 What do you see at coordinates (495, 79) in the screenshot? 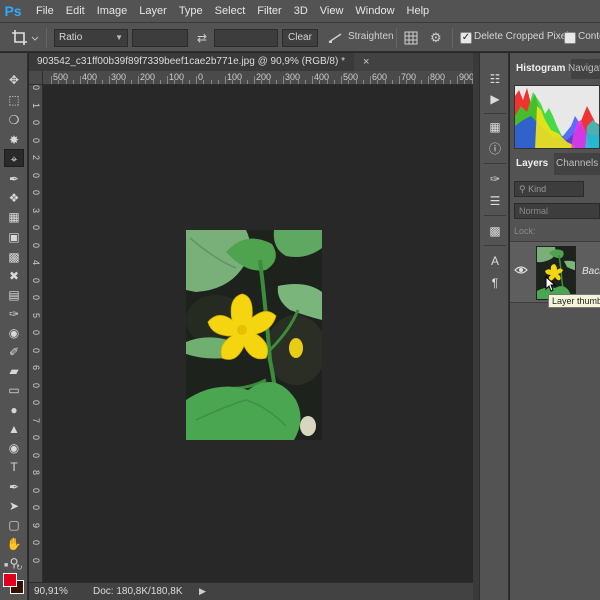
I see `history-icon: ☷` at bounding box center [495, 79].